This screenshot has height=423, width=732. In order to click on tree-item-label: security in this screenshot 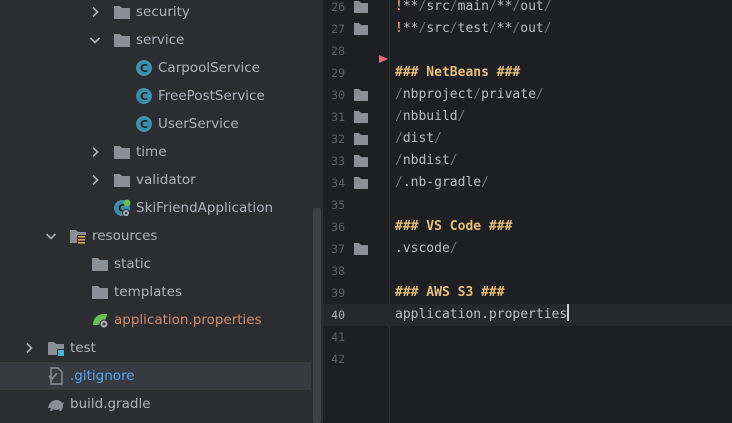, I will do `click(163, 12)`.